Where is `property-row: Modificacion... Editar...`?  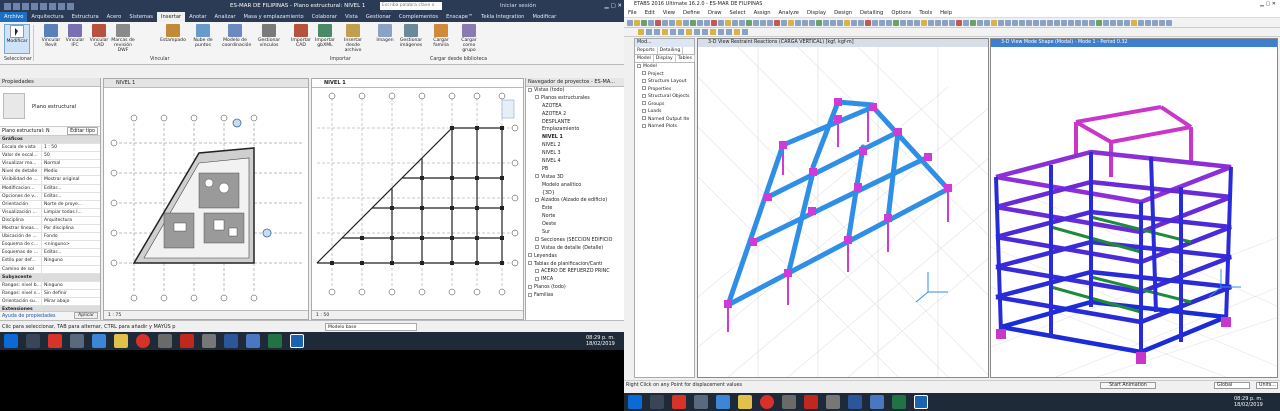
property-row: Modificacion... Editar... is located at coordinates (50, 188).